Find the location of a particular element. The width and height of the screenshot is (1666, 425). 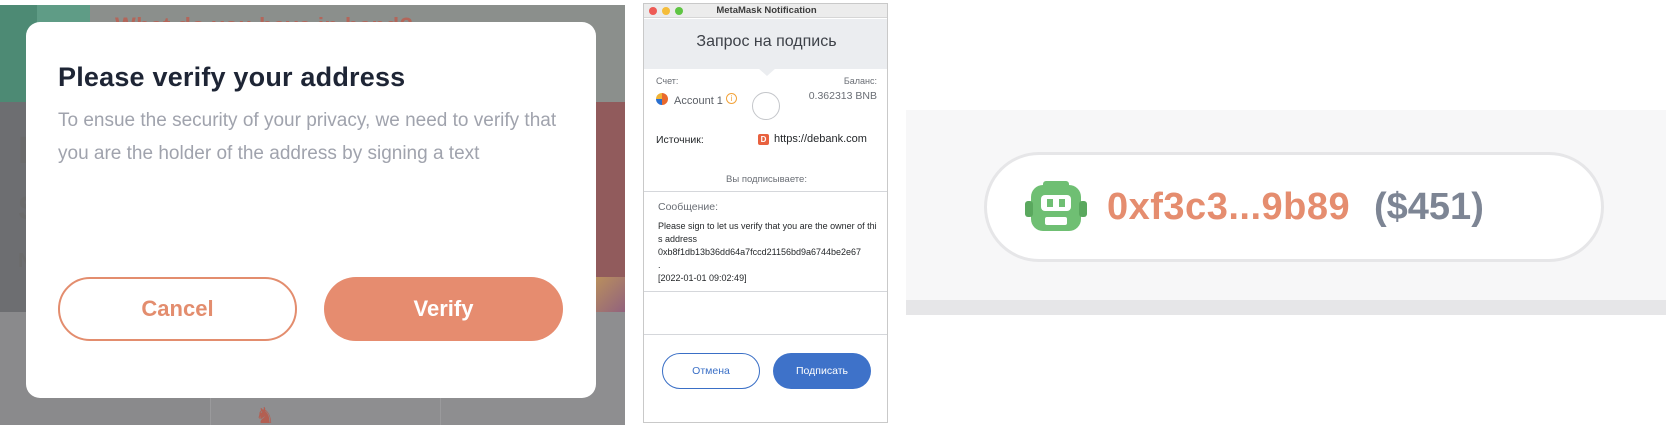

balance-value: 0.362313 BNB is located at coordinates (842, 96).